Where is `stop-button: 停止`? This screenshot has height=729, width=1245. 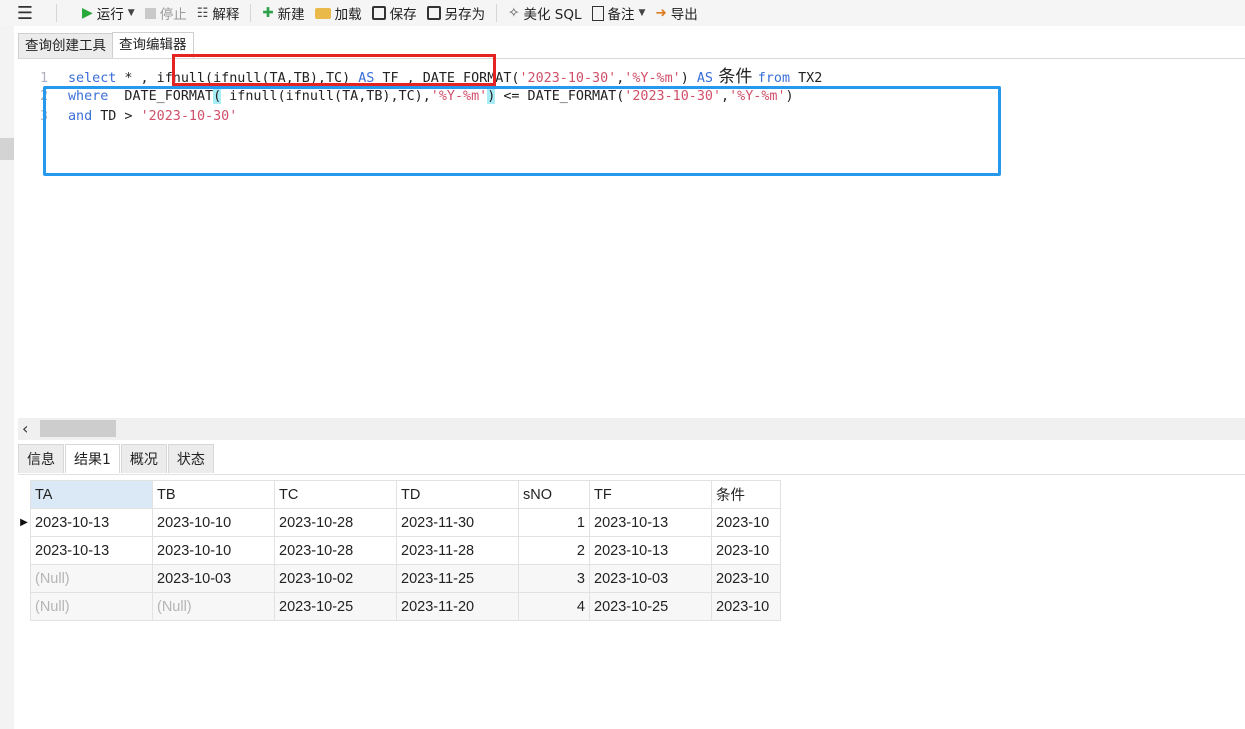
stop-button: 停止 is located at coordinates (166, 13).